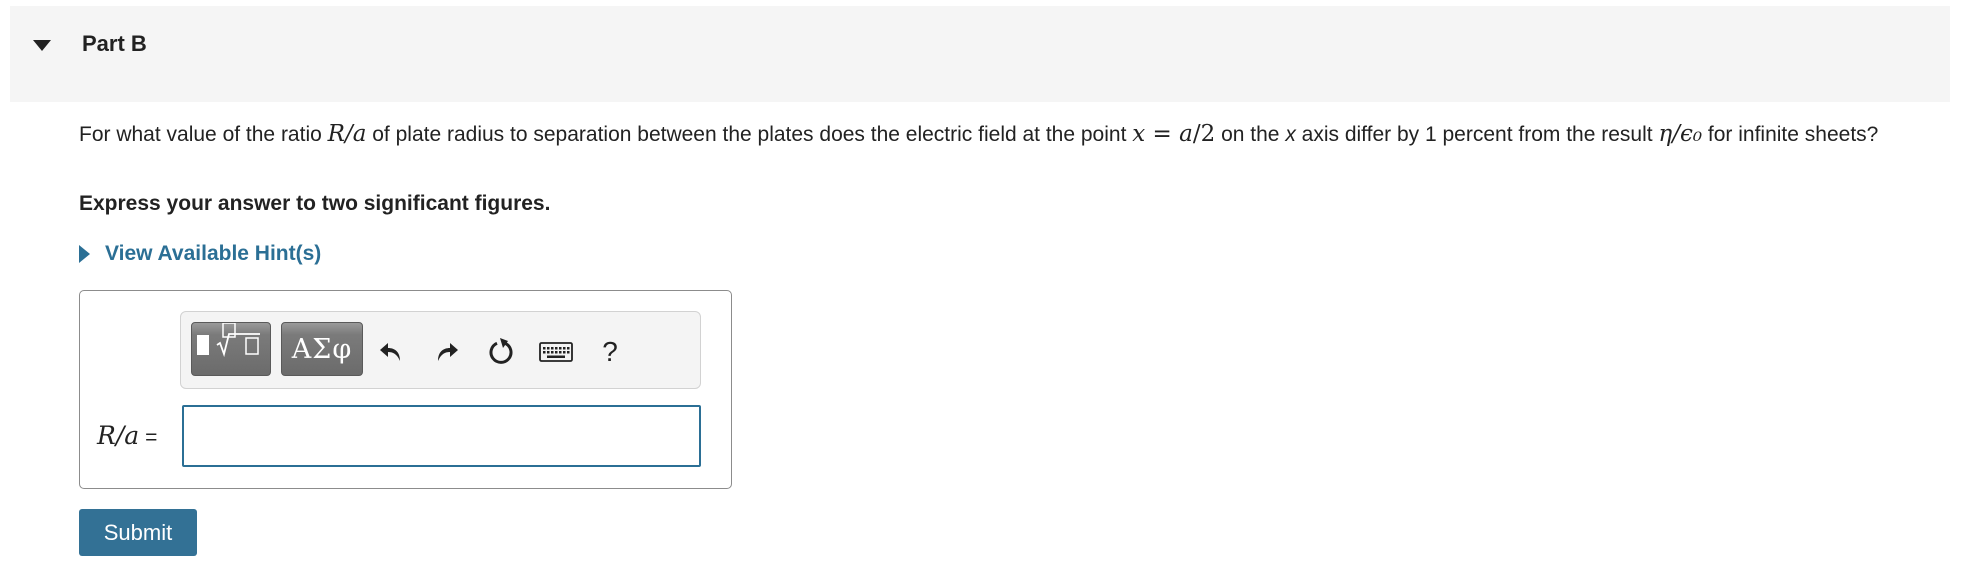 The image size is (1962, 570). What do you see at coordinates (1139, 134) in the screenshot?
I see `math-point-lhs: x` at bounding box center [1139, 134].